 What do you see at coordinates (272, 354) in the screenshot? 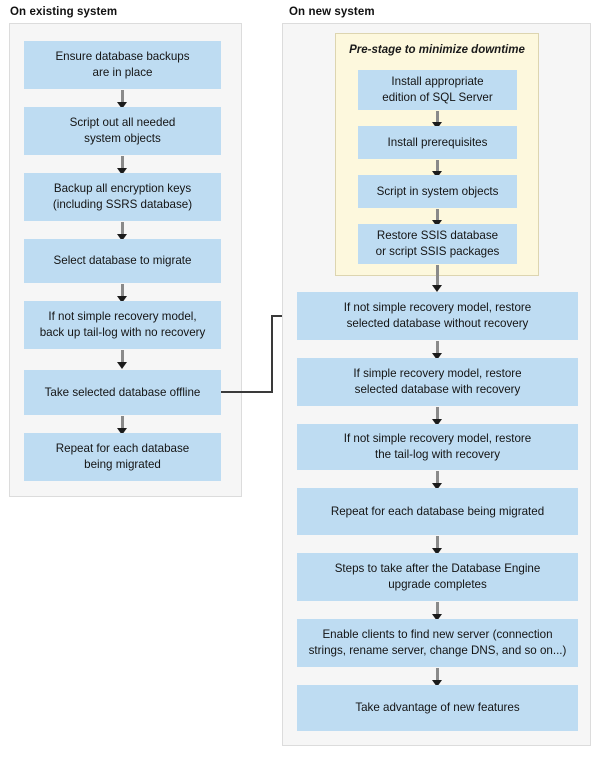
I see `connector-vertical` at bounding box center [272, 354].